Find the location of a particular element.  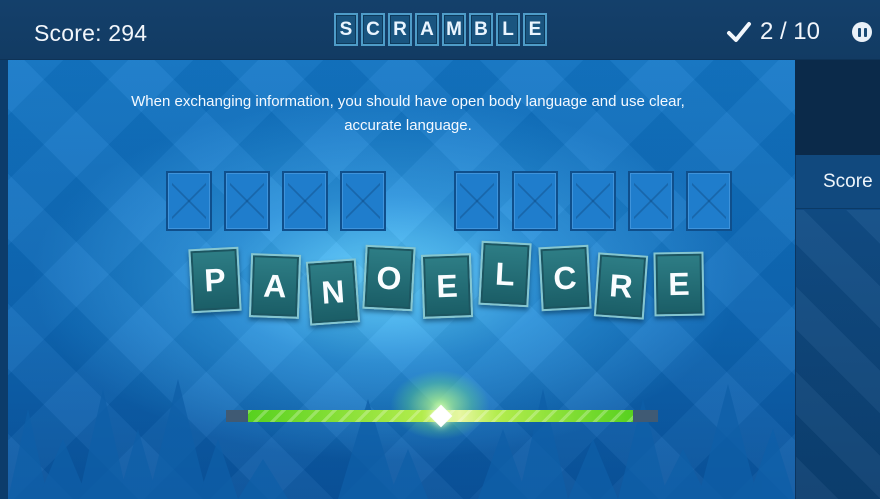

logo-letter: E is located at coordinates (535, 29).